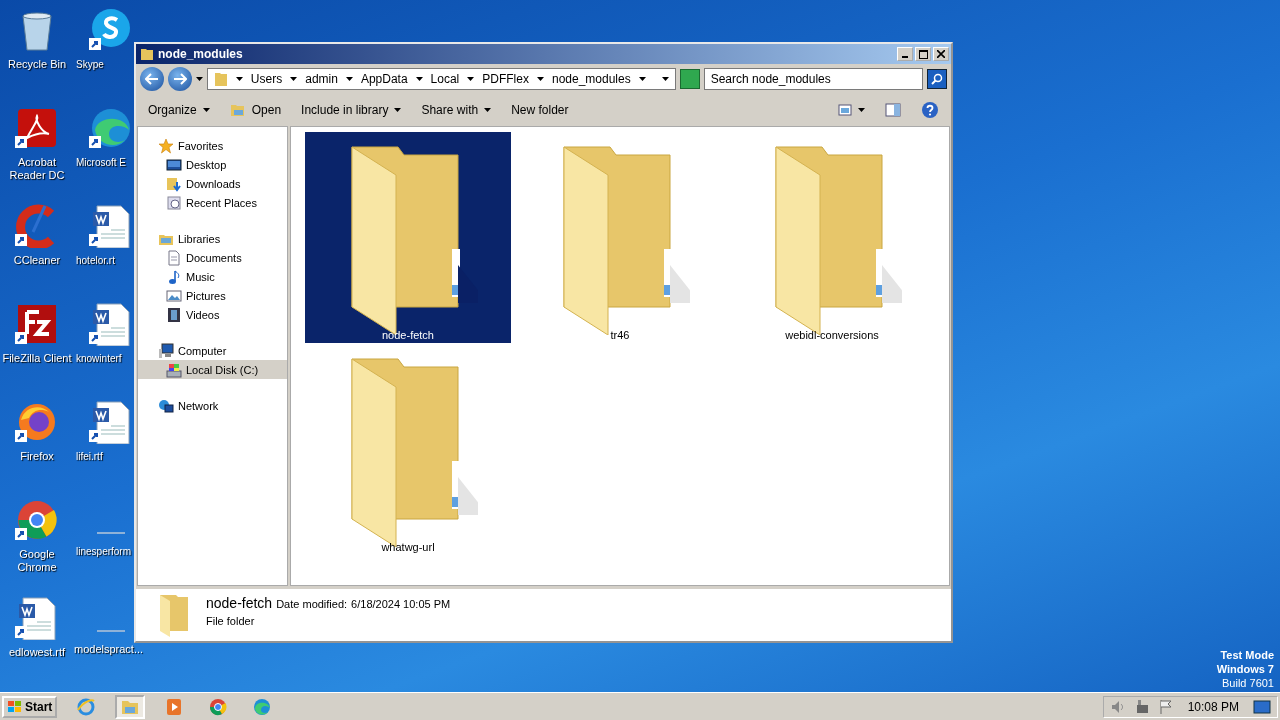 The image size is (1280, 720). I want to click on windows-logo-icon, so click(15, 706).